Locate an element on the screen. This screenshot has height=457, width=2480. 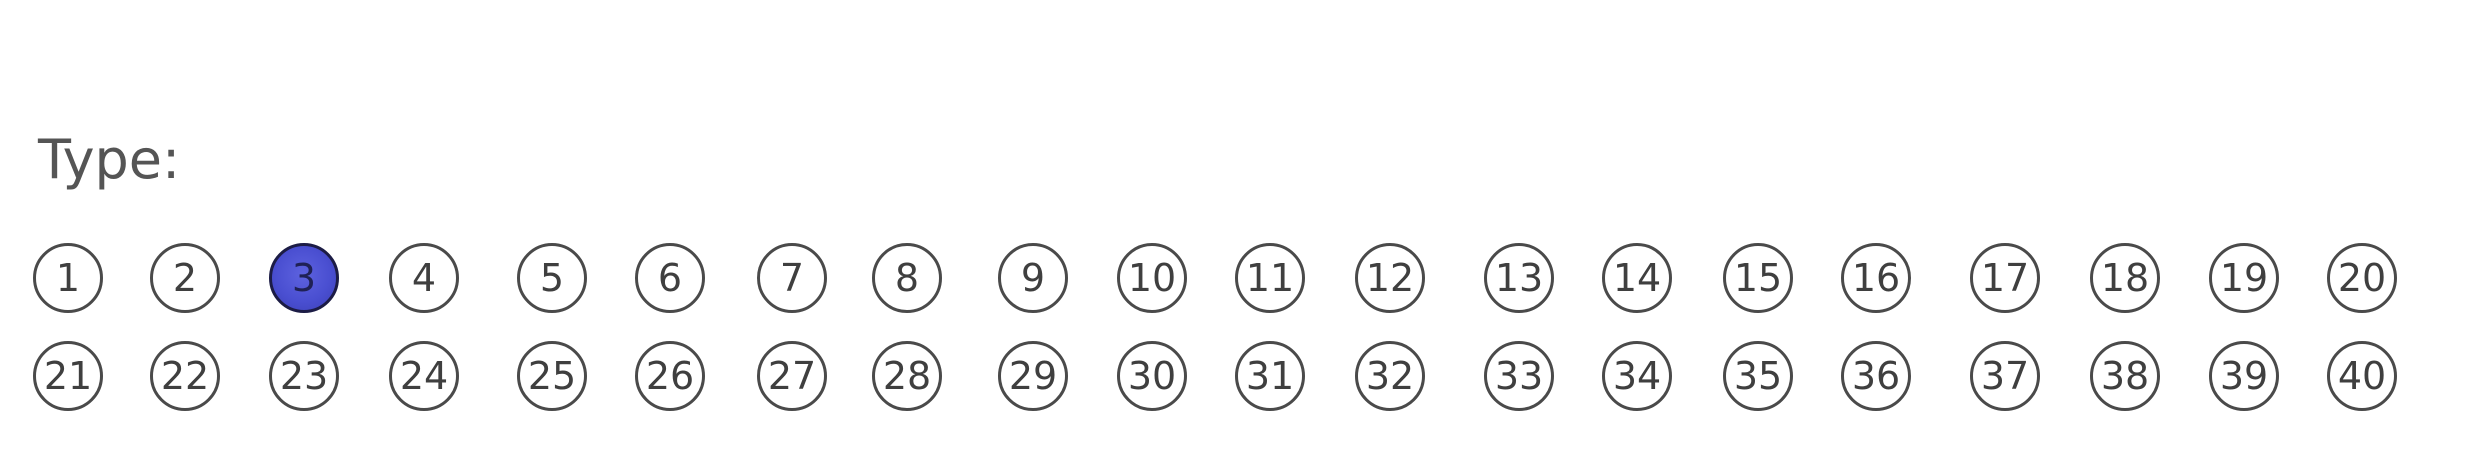
type-option-25: 25 is located at coordinates (552, 376).